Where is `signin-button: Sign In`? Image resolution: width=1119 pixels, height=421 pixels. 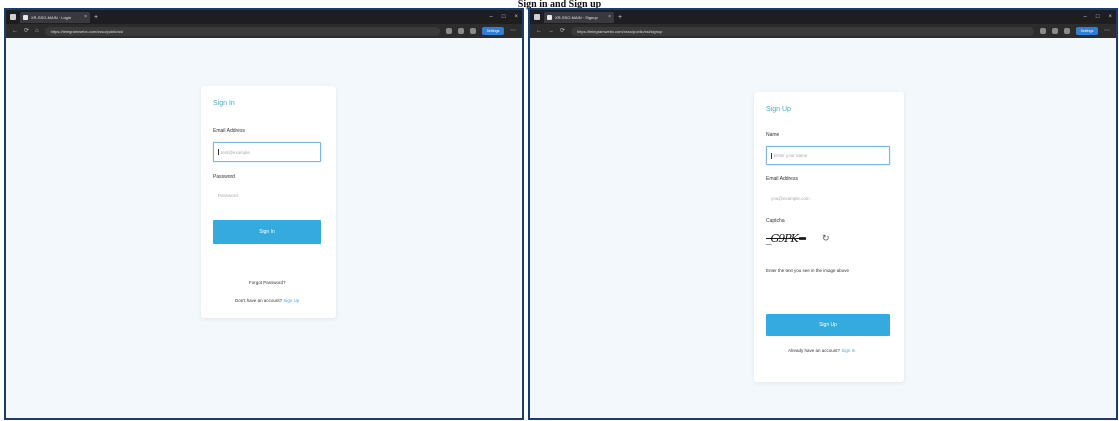
signin-button: Sign In is located at coordinates (267, 232).